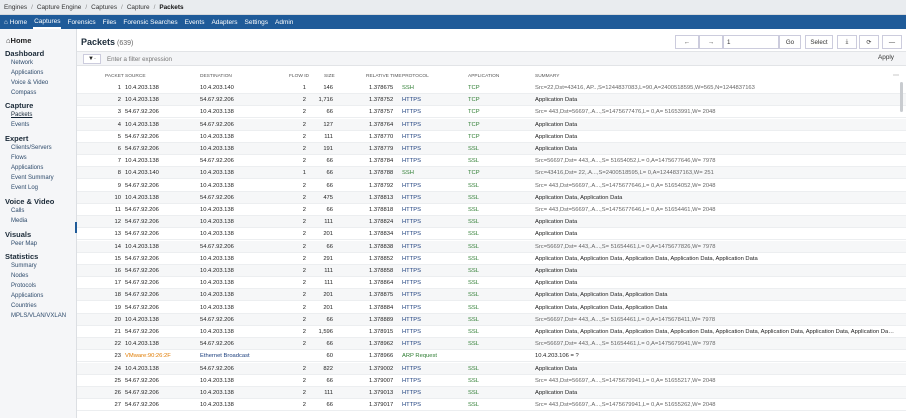  Describe the element at coordinates (22, 63) in the screenshot. I see `sidebar-item-network: Network` at that location.